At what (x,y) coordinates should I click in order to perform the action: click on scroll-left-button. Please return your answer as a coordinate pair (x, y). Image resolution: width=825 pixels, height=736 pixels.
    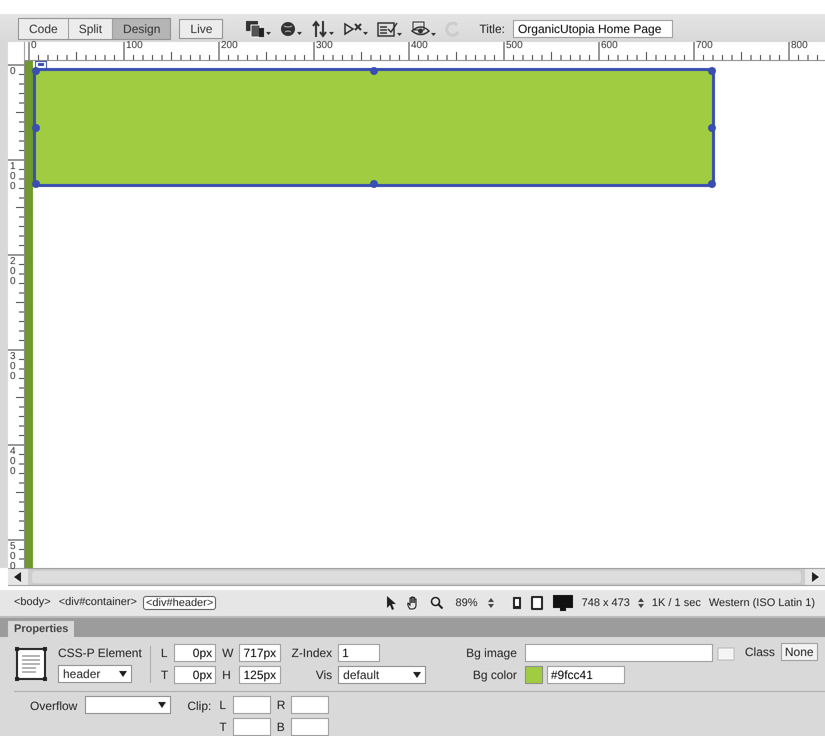
    Looking at the image, I should click on (18, 577).